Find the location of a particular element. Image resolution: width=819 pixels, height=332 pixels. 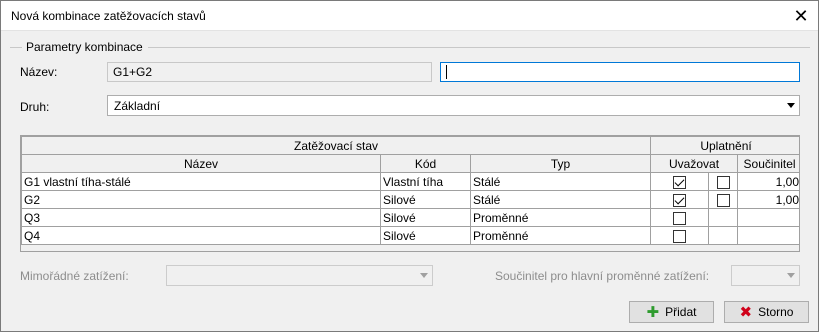

cancel-button-label: Storno is located at coordinates (776, 312).